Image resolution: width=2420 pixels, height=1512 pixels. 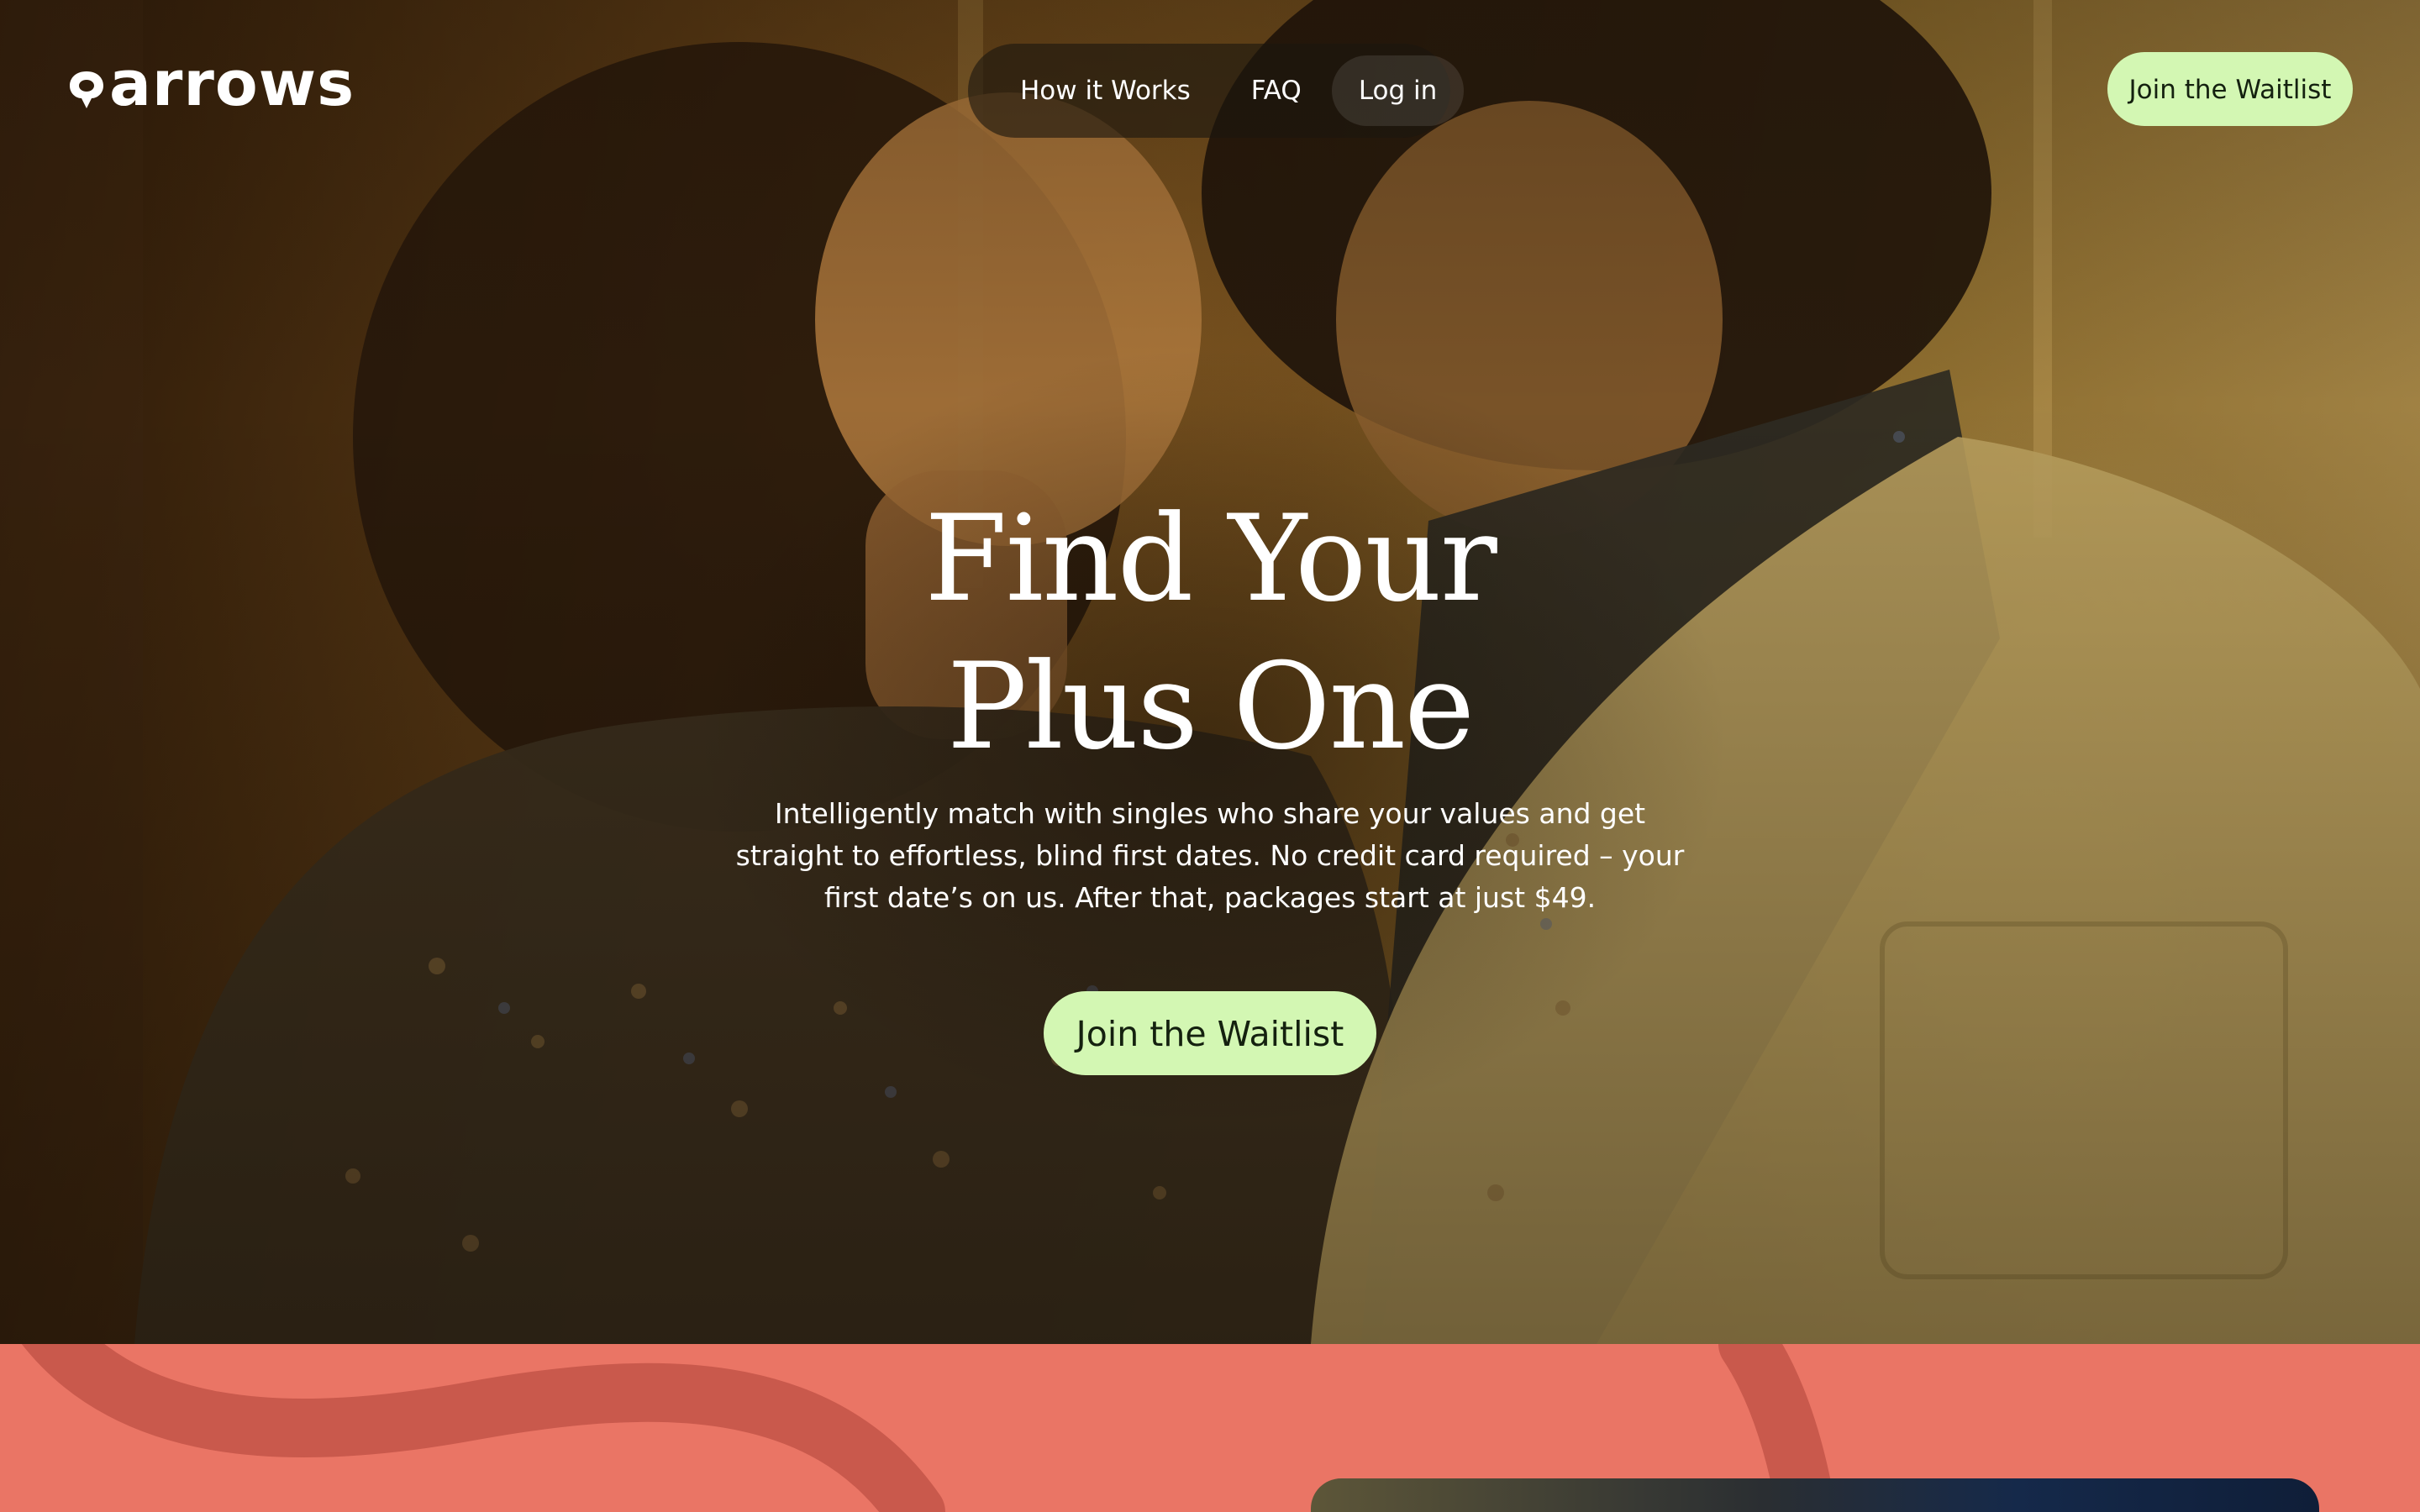 What do you see at coordinates (1210, 633) in the screenshot?
I see `hero-headline: Find Your Plus One` at bounding box center [1210, 633].